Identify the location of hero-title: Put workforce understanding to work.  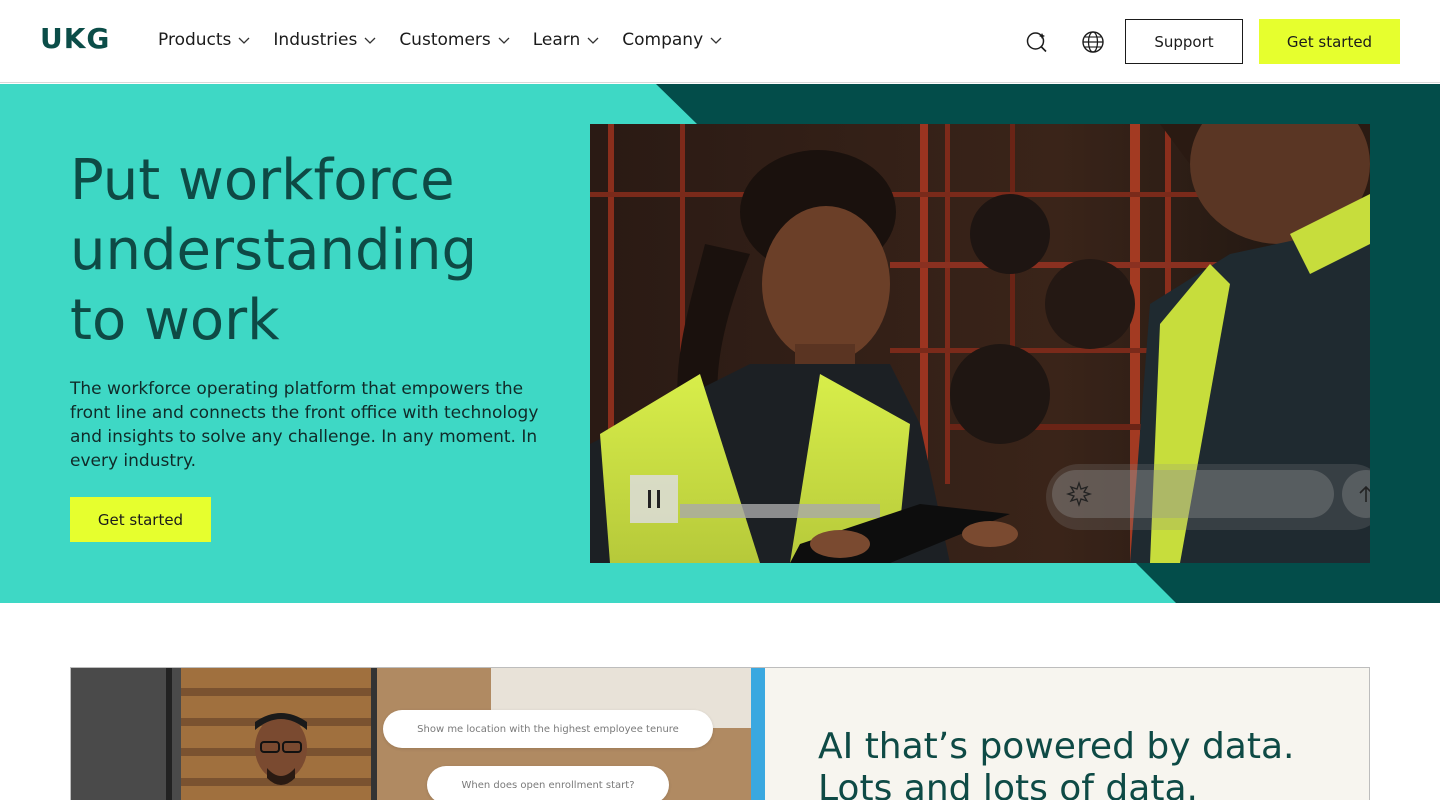
(274, 250).